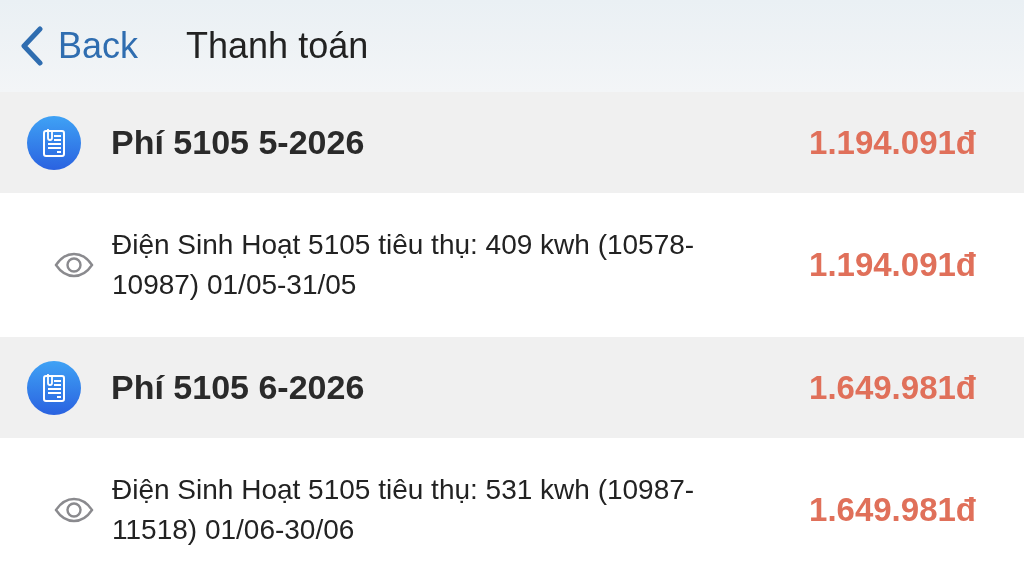 Image resolution: width=1024 pixels, height=570 pixels. What do you see at coordinates (404, 265) in the screenshot?
I see `fee-description: Điện Sinh Hoạt 5105 tiêu thụ: 409 kwh (10578-10987) 01/05-31/05` at bounding box center [404, 265].